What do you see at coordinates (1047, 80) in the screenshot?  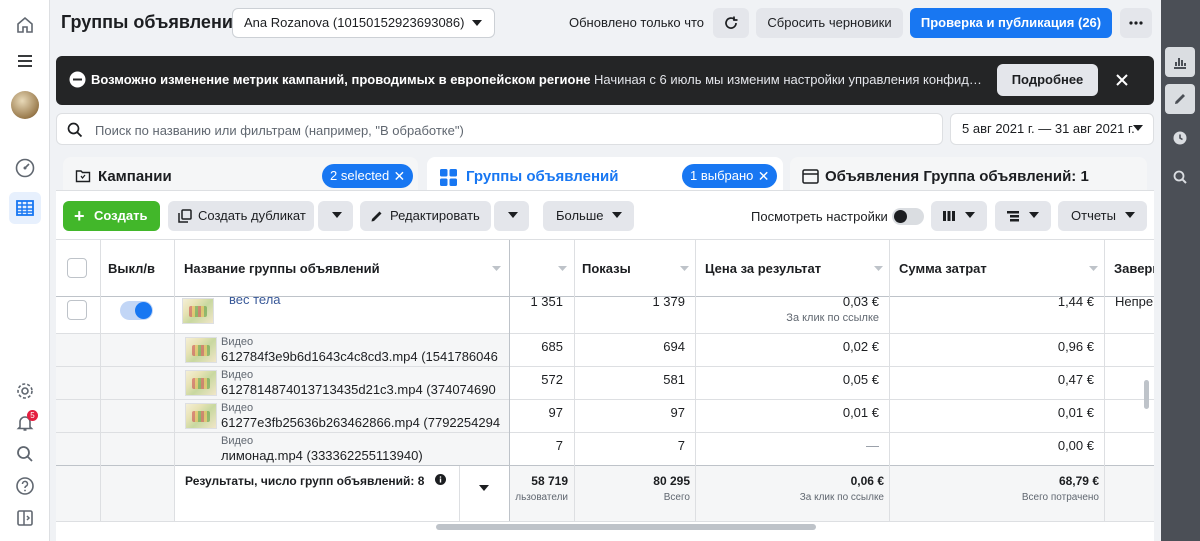 I see `learn-more-button: Подробнее` at bounding box center [1047, 80].